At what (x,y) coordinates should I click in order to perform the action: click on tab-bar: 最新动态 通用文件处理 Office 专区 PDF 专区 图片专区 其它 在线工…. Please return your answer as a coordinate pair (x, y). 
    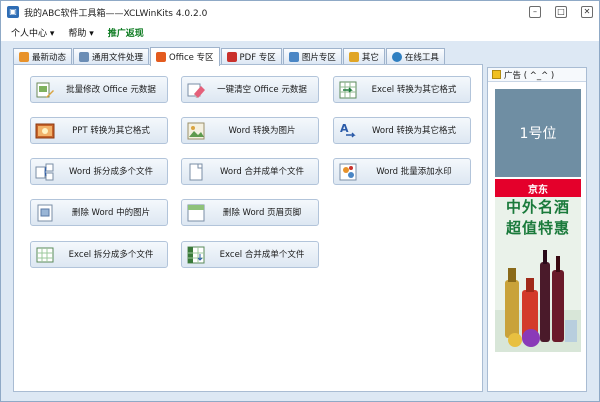
    Looking at the image, I should click on (229, 56).